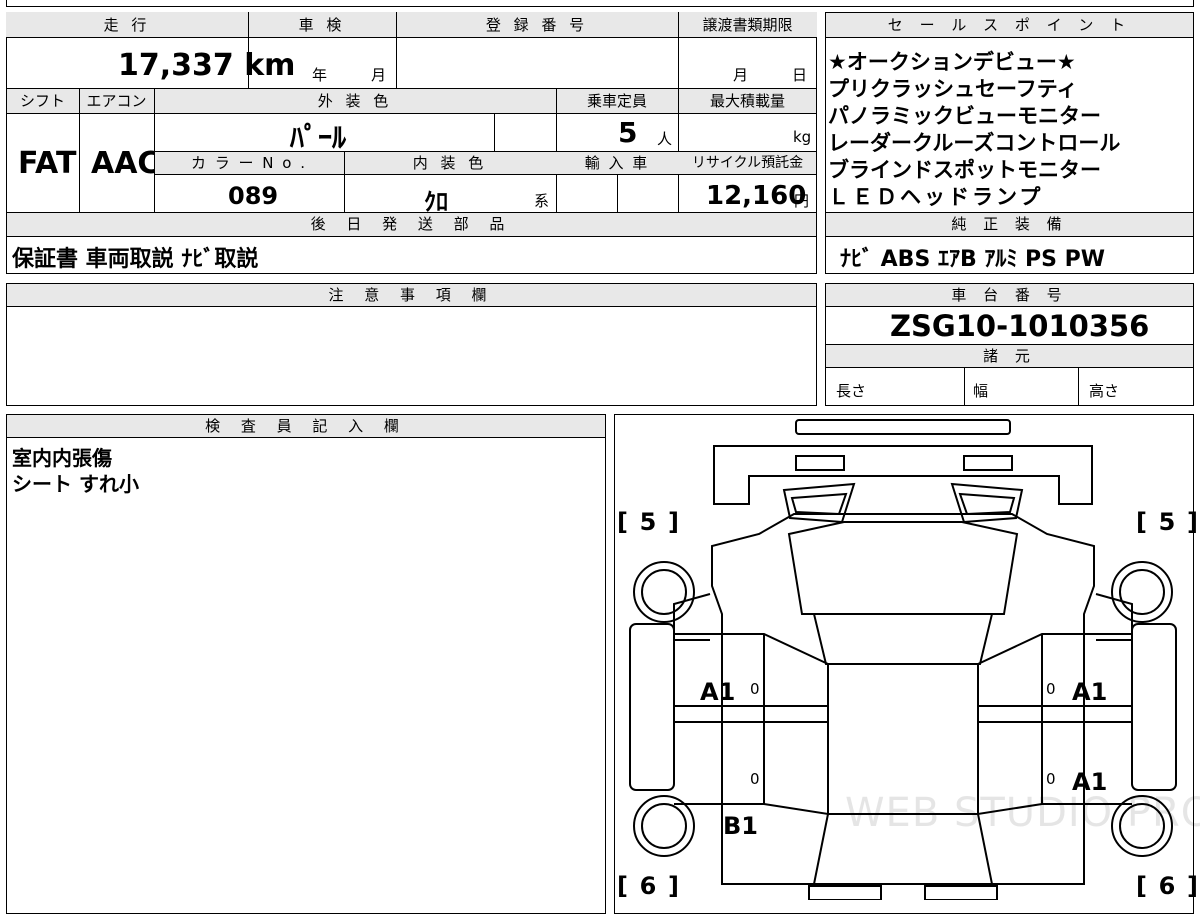 The height and width of the screenshot is (914, 1200). What do you see at coordinates (125, 163) in the screenshot?
I see `aircon-value: AAC` at bounding box center [125, 163].